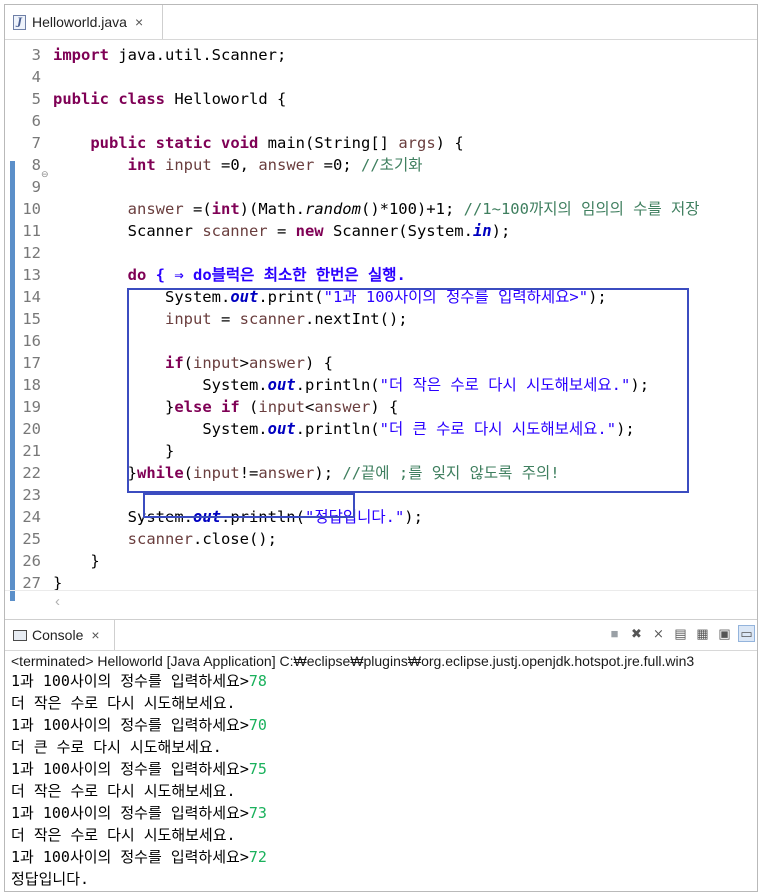  I want to click on code-line: 24 System.out.println("정답입니다.");, so click(222, 517).